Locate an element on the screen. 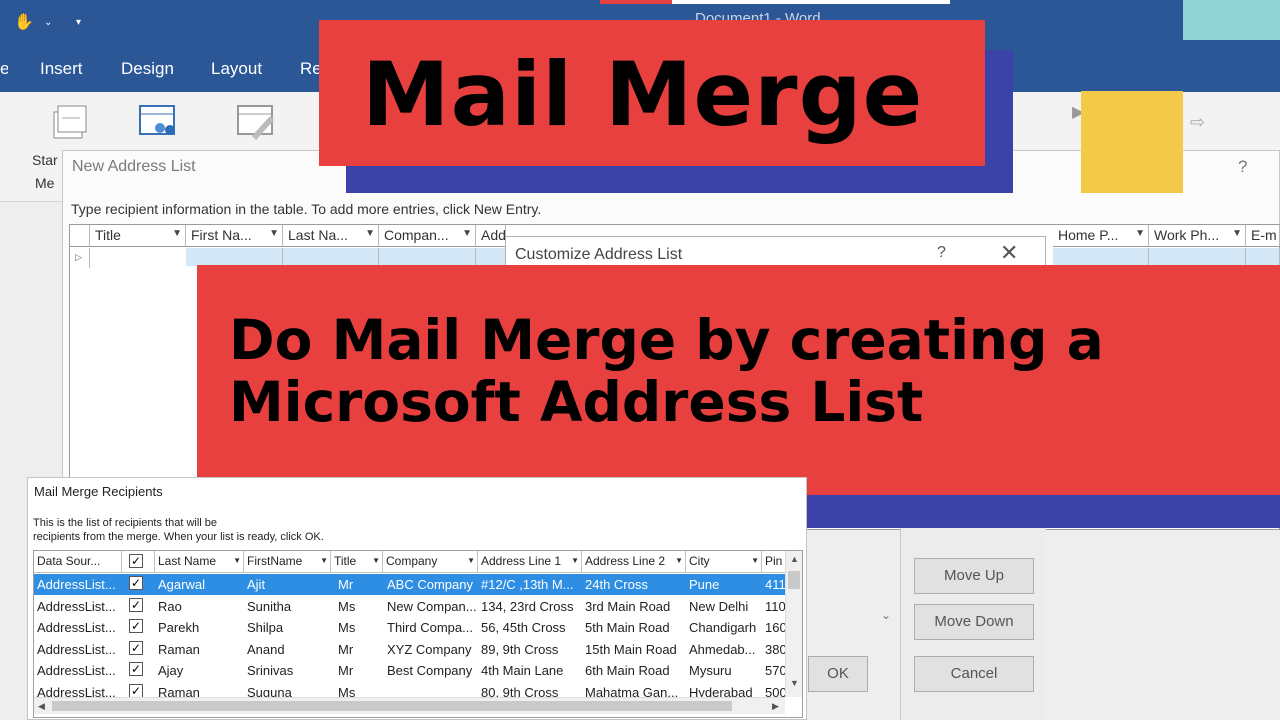 The image size is (1280, 720). cancel-button: Cancel is located at coordinates (974, 674).